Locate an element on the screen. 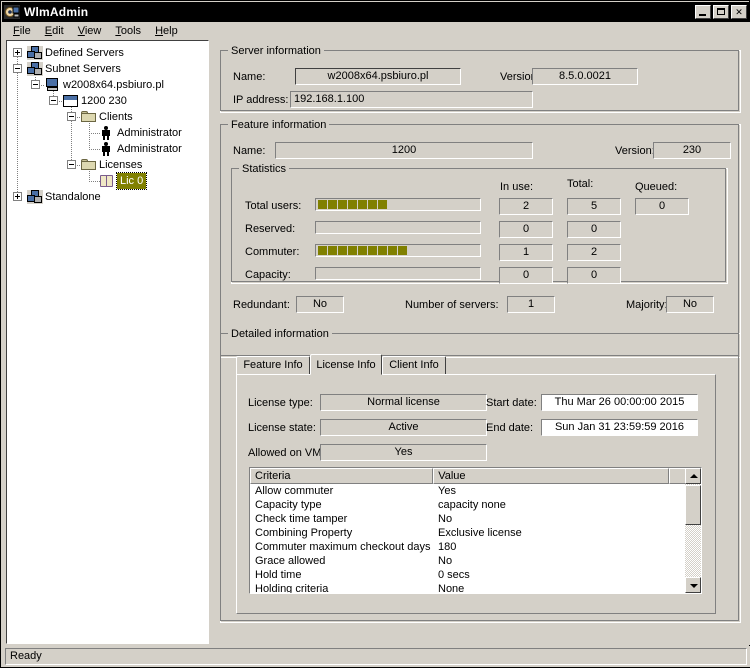 Image resolution: width=750 pixels, height=668 pixels. minimize-button is located at coordinates (703, 12).